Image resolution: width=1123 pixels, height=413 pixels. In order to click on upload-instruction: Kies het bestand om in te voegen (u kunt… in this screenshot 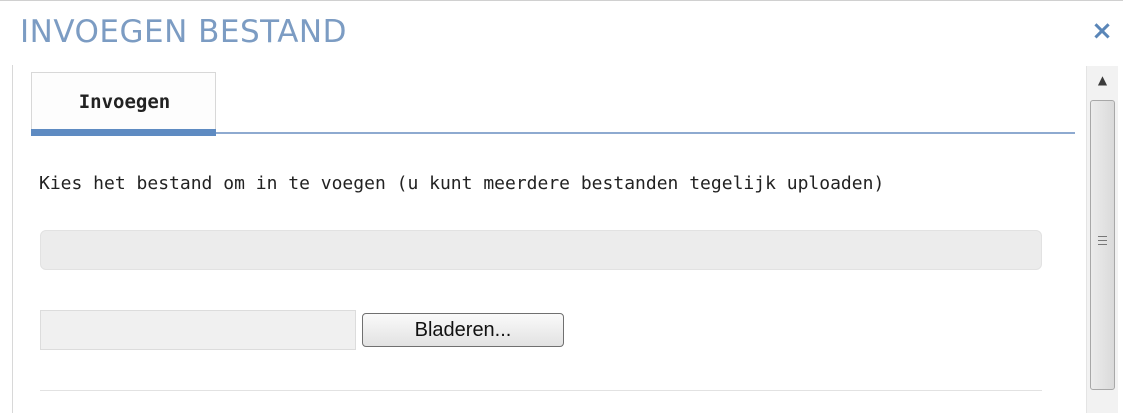, I will do `click(462, 183)`.